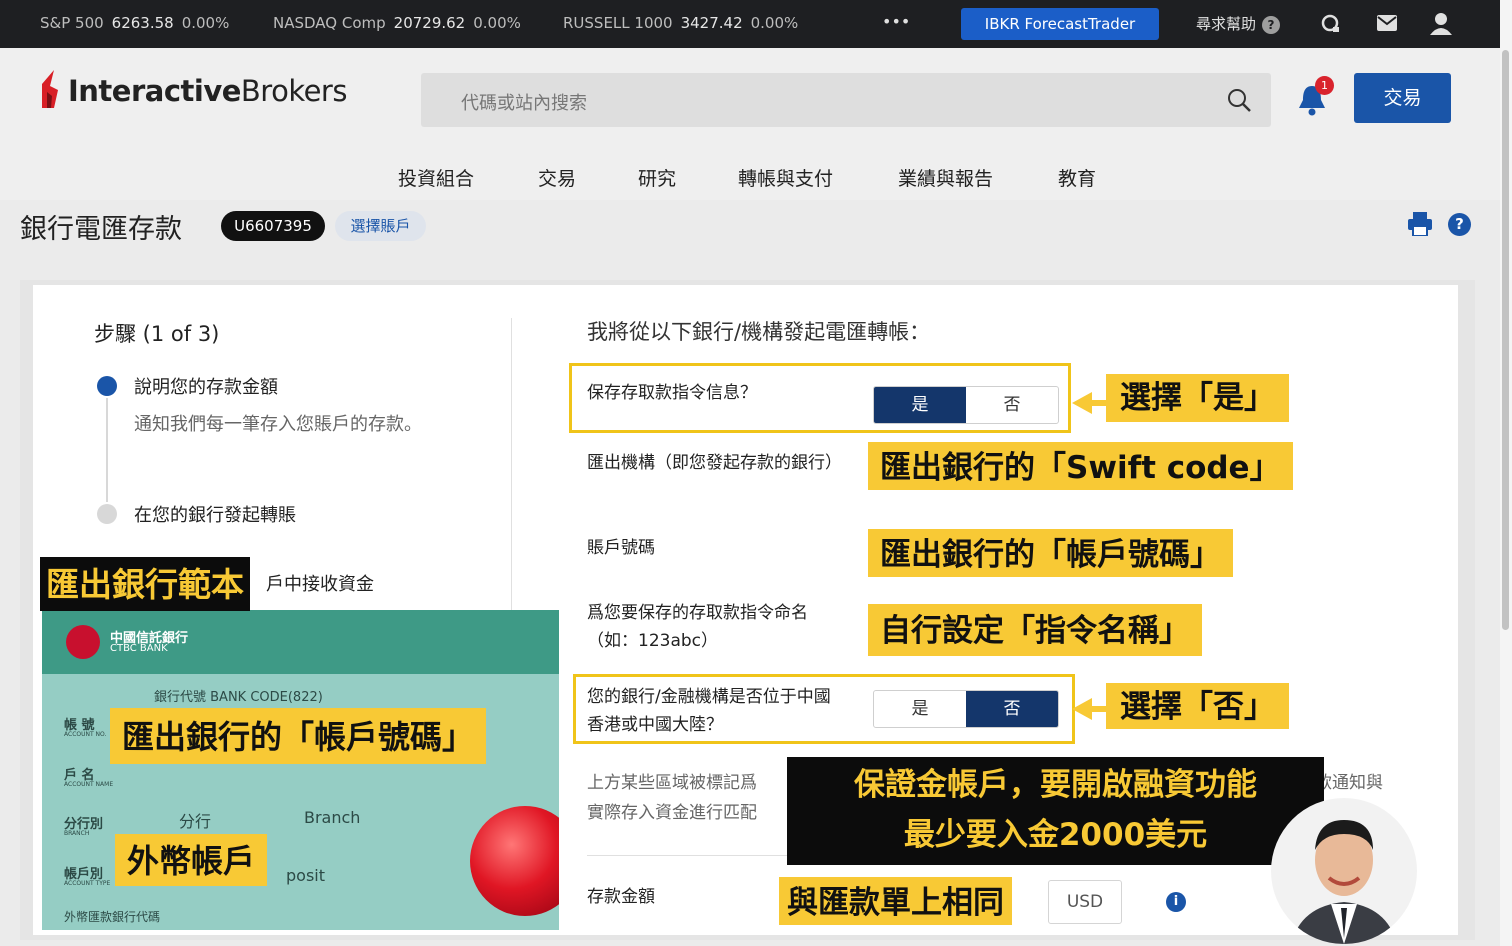  I want to click on red-ball-graphic, so click(514, 861).